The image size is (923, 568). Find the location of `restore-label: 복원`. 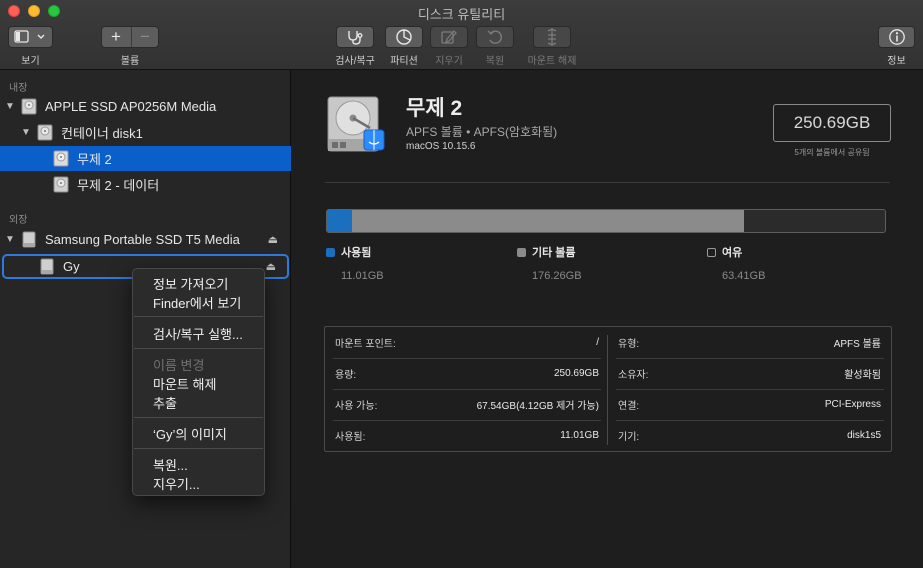

restore-label: 복원 is located at coordinates (495, 61).